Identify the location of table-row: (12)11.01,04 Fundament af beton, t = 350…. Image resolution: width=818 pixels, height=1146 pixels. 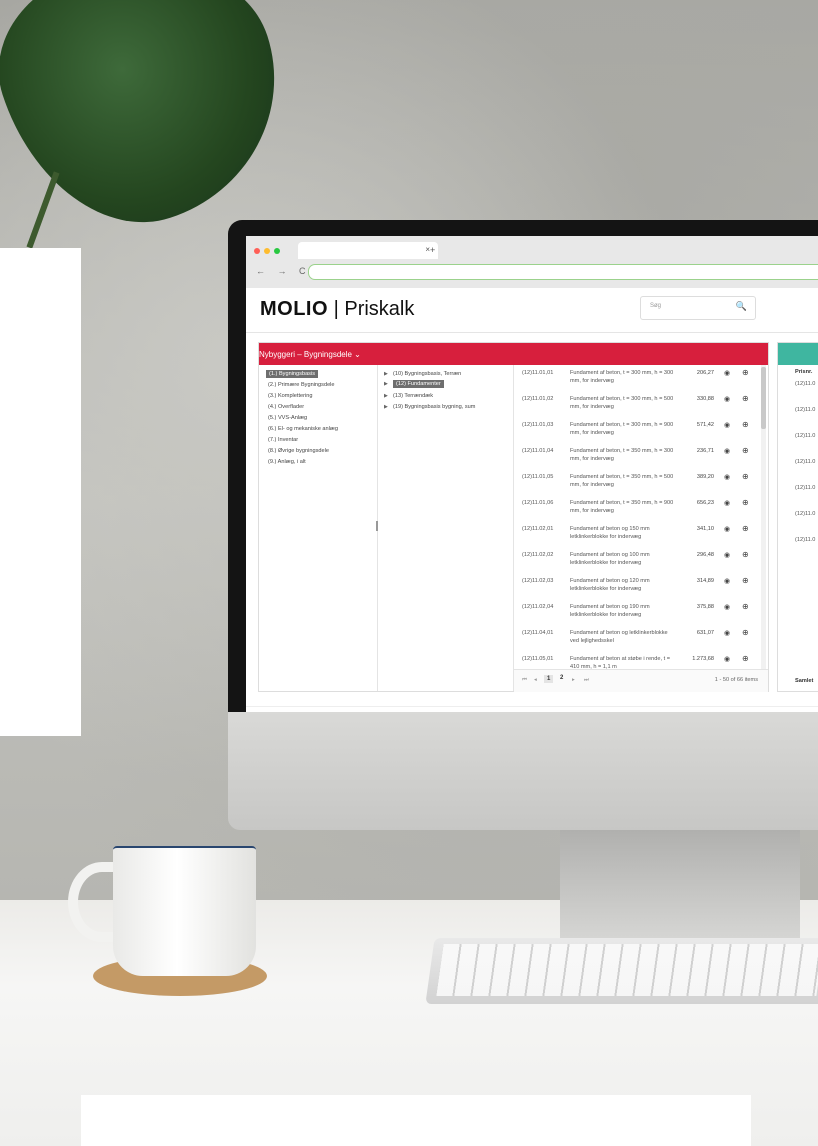
(637, 459).